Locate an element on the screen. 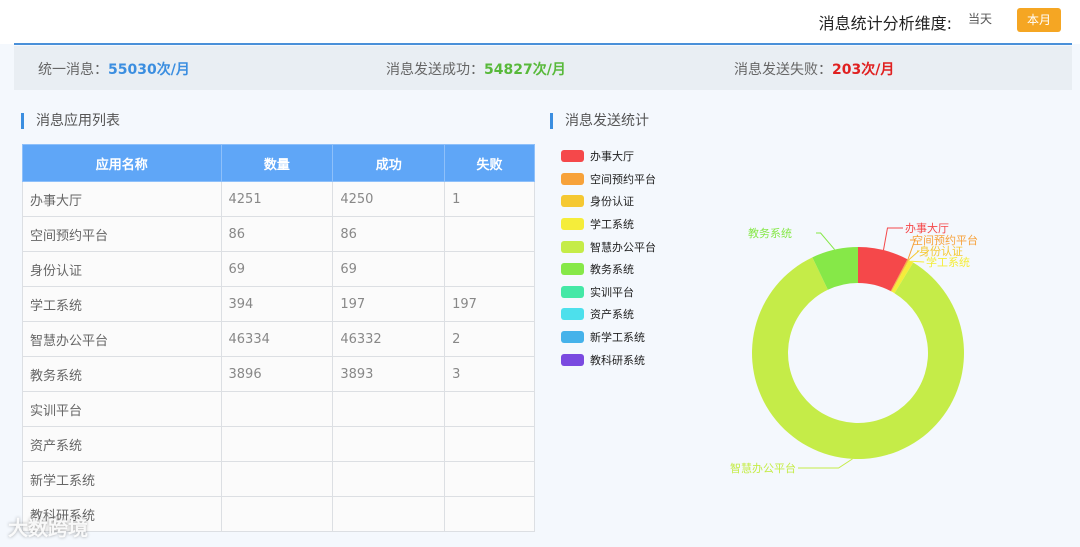 The height and width of the screenshot is (547, 1080). unified-message-value: 55030次/月 is located at coordinates (149, 70).